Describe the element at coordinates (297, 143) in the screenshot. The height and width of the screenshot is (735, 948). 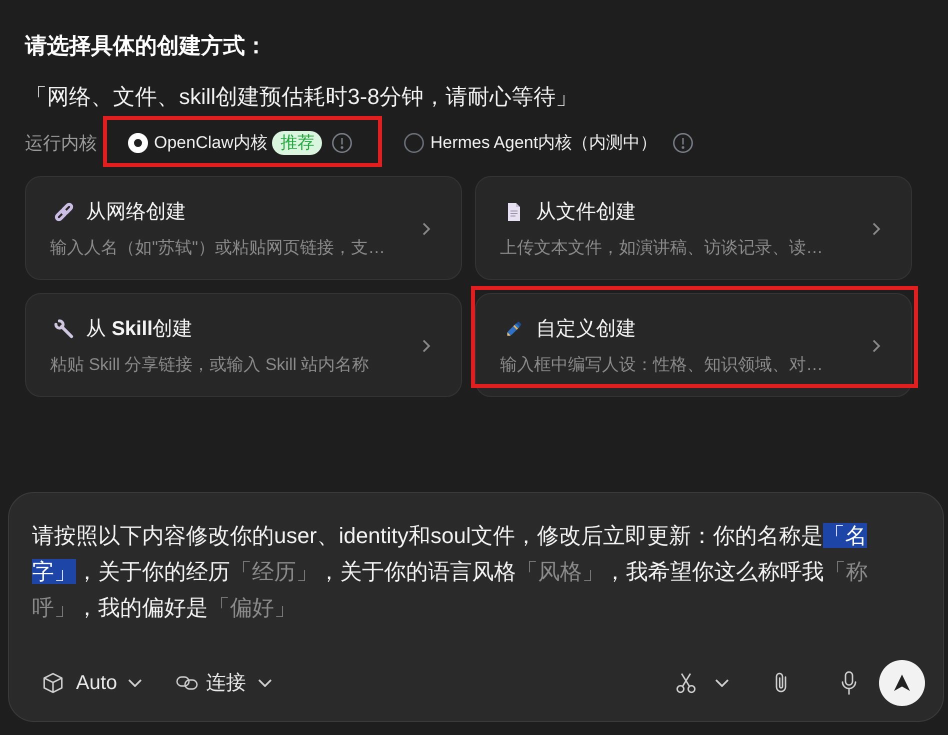
I see `recommended-tag: 推荐` at that location.